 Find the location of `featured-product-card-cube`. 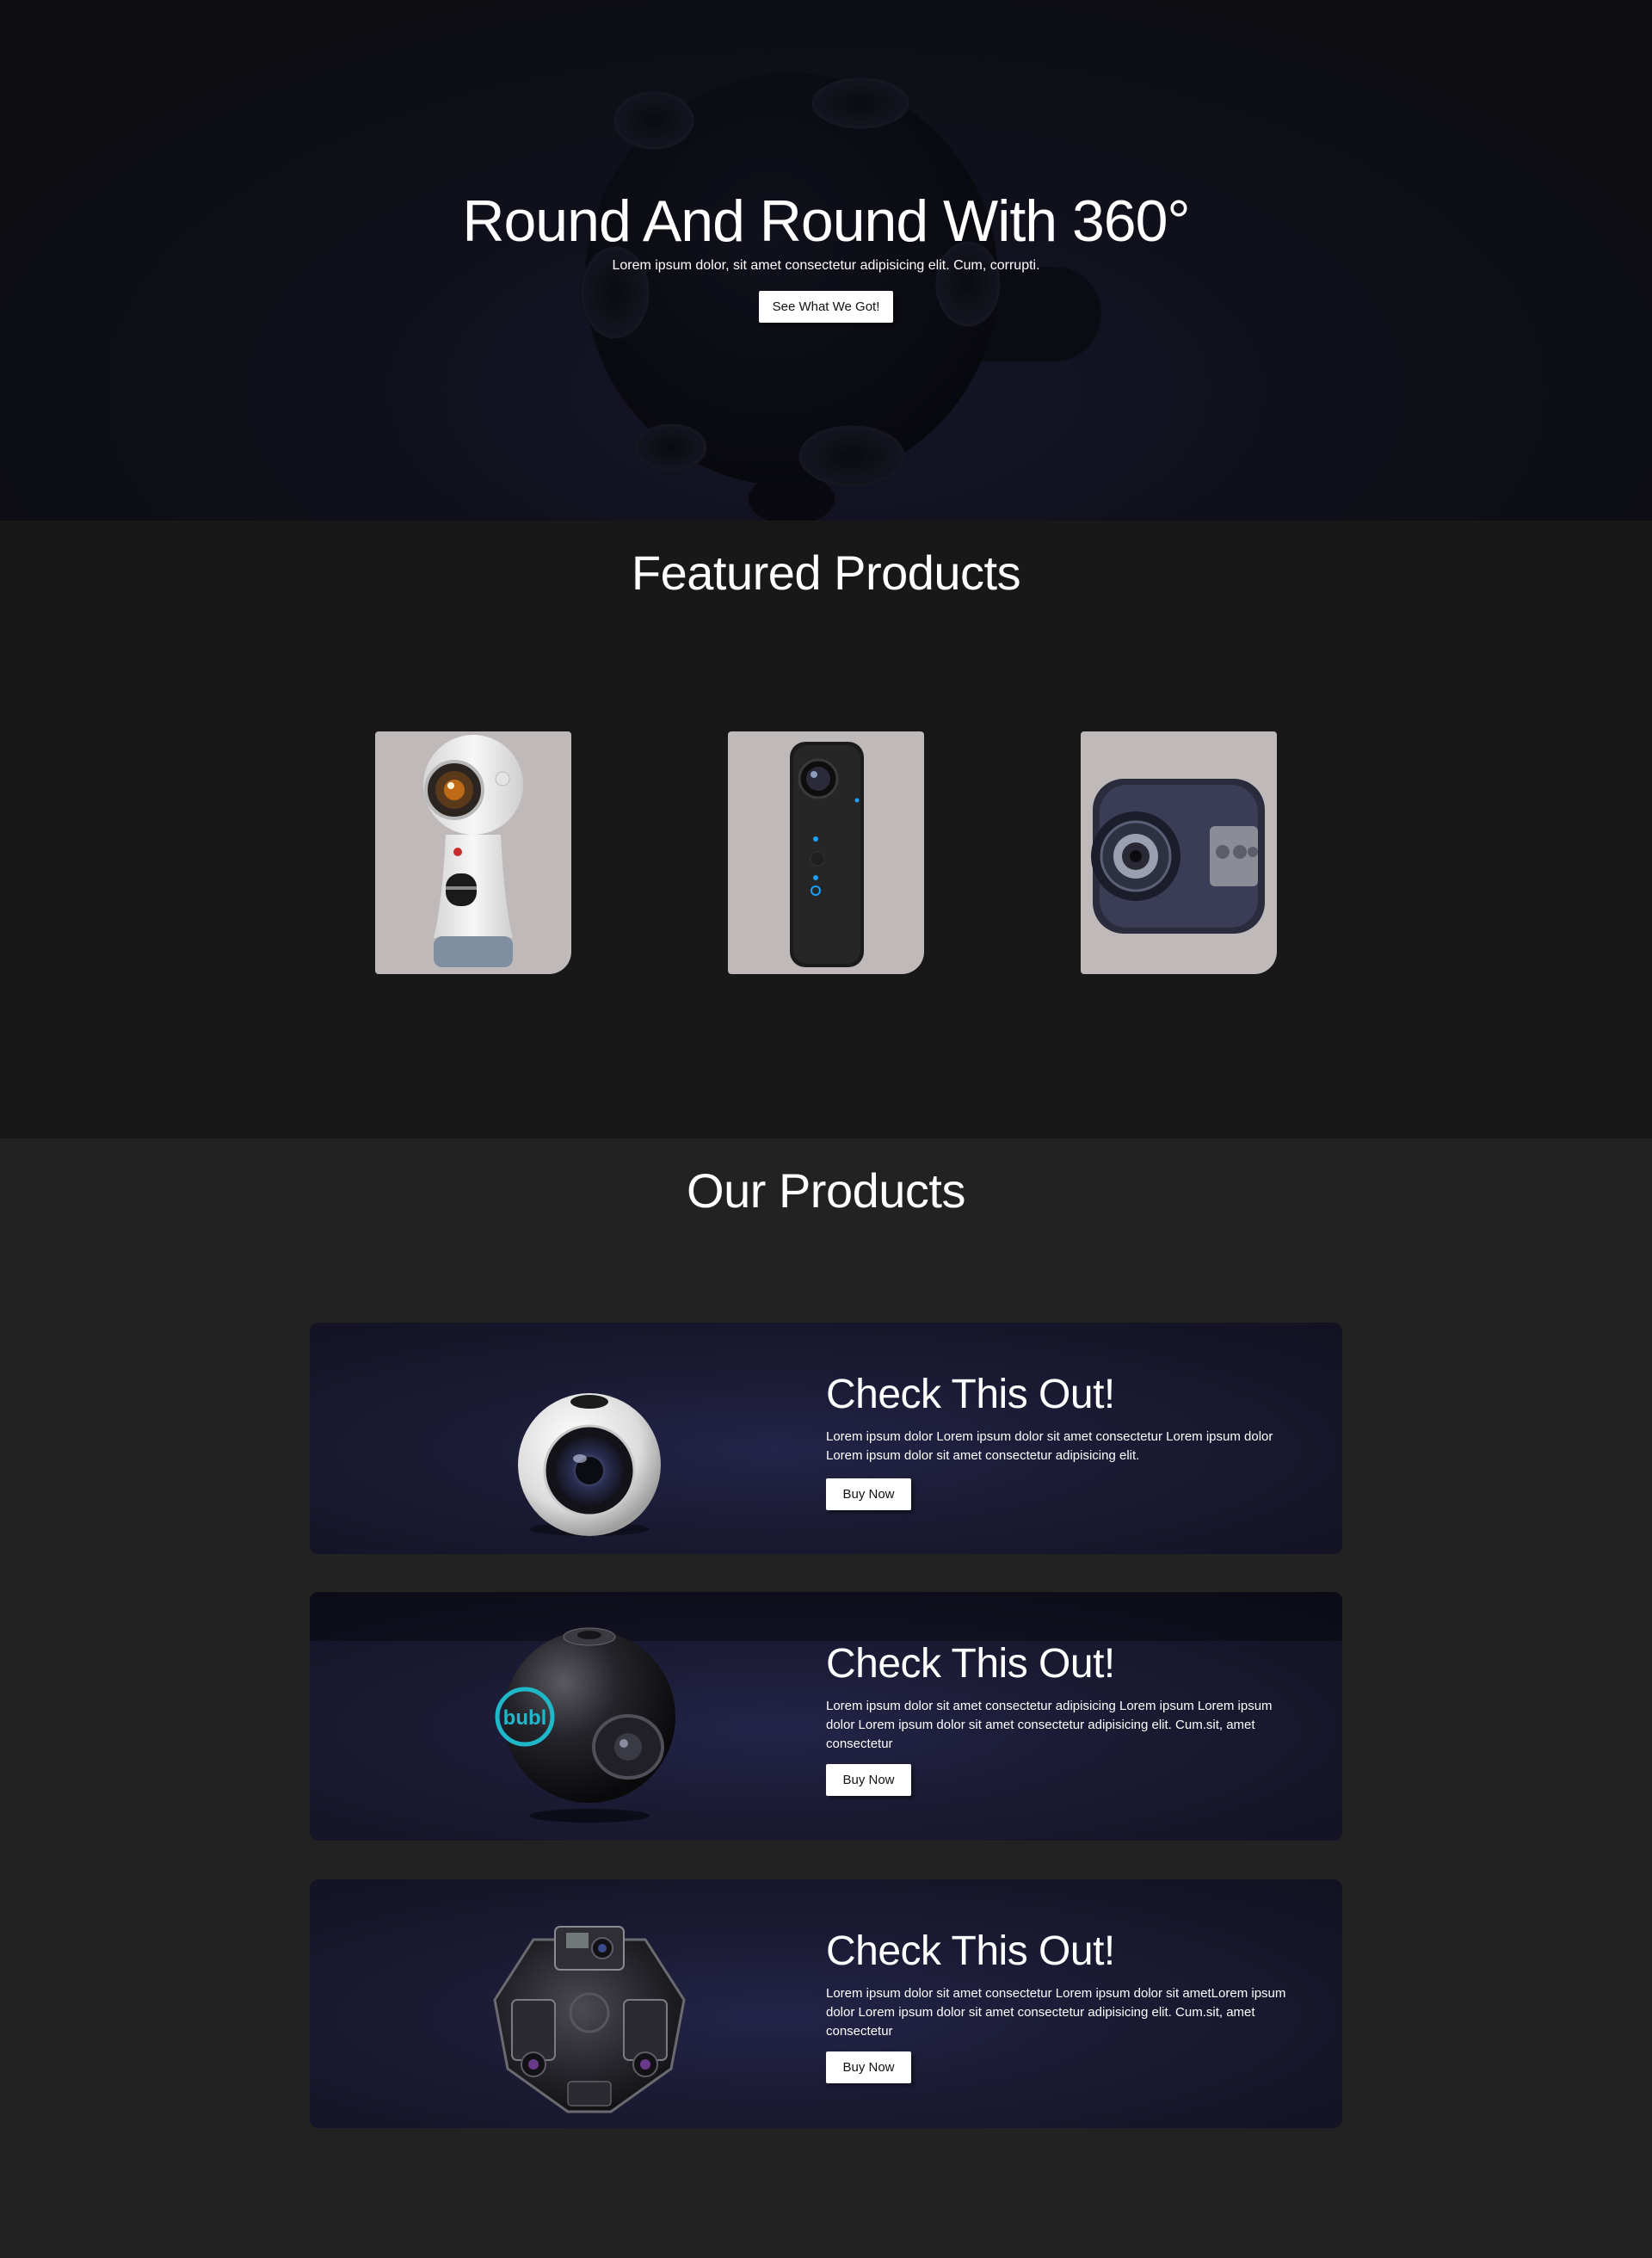

featured-product-card-cube is located at coordinates (1179, 852).